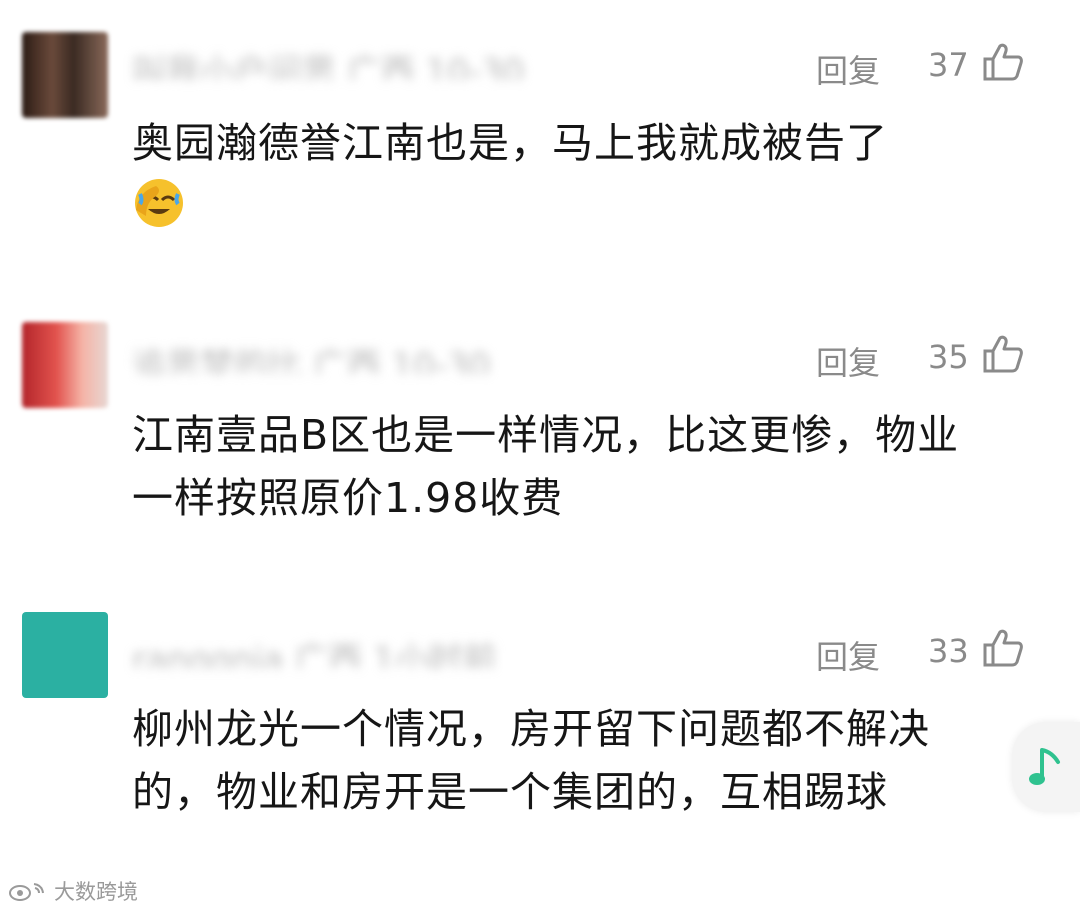 This screenshot has height=912, width=1080. What do you see at coordinates (948, 357) in the screenshot?
I see `like-count: 35` at bounding box center [948, 357].